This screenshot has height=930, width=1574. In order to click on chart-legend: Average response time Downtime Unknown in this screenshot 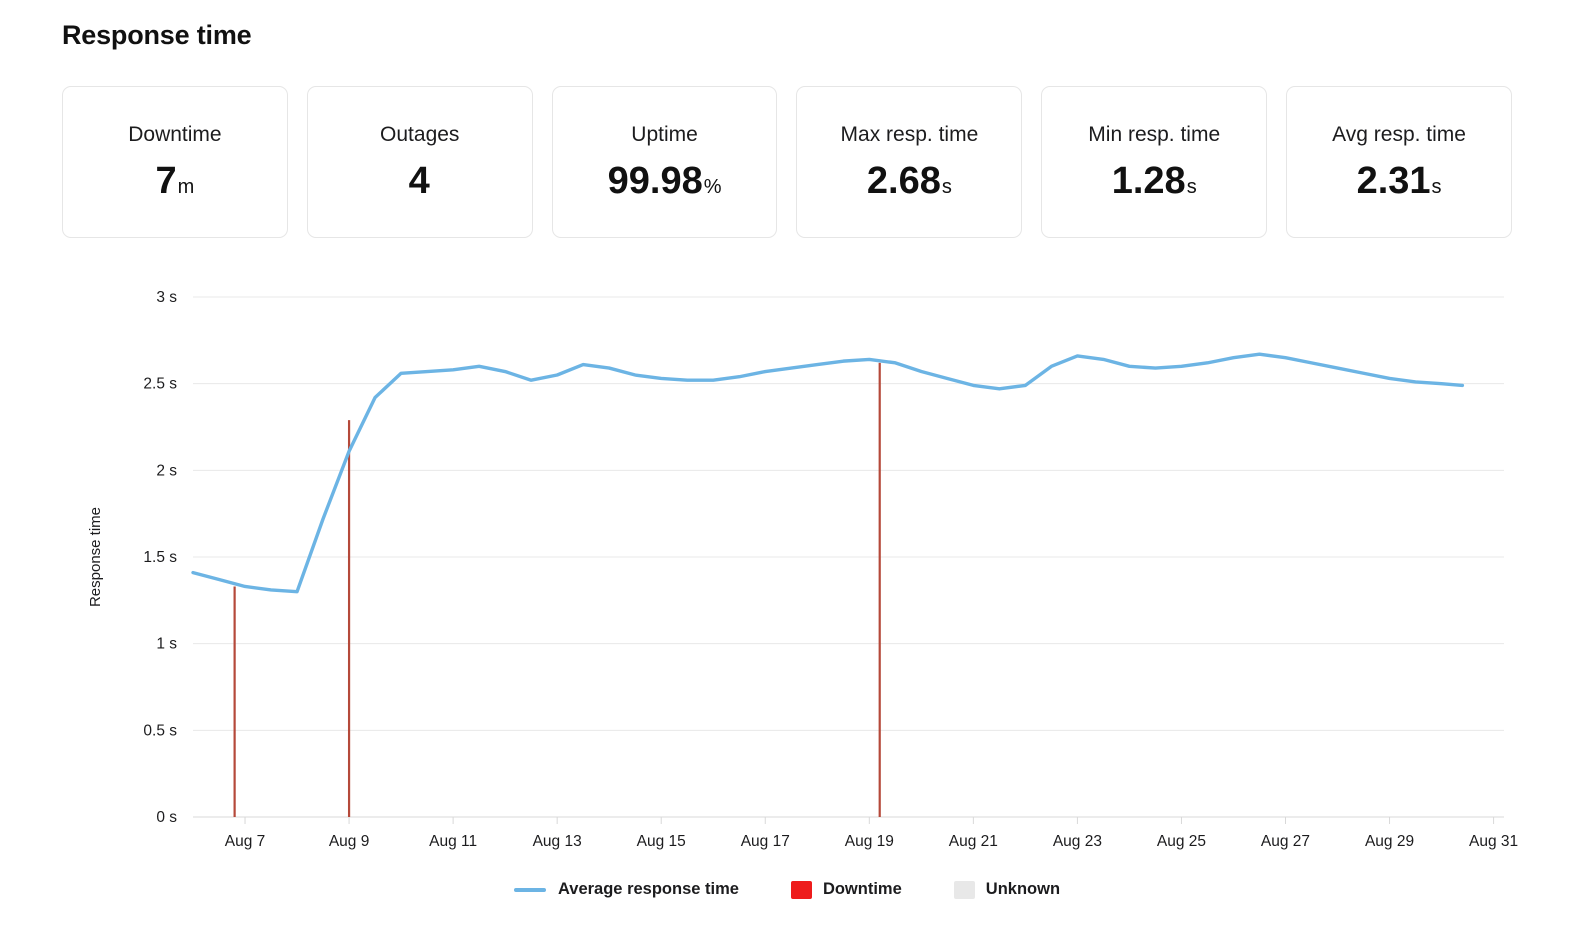, I will do `click(787, 889)`.